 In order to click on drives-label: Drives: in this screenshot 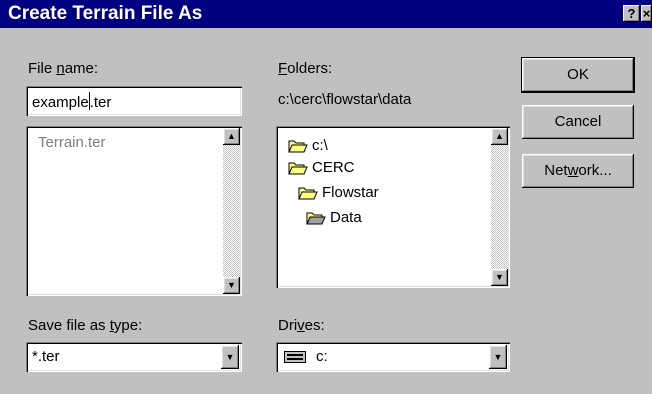, I will do `click(301, 325)`.